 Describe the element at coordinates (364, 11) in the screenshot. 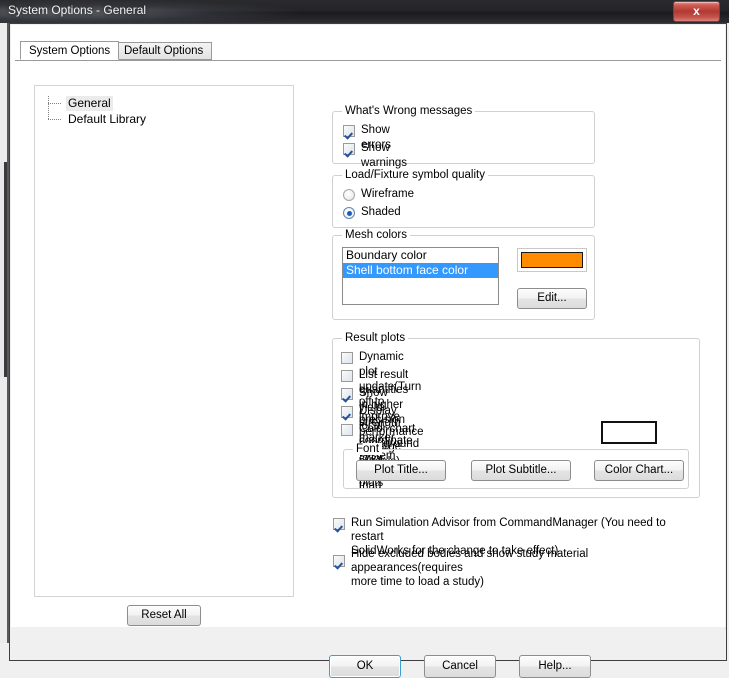

I see `title-bar: System Options - General x` at that location.